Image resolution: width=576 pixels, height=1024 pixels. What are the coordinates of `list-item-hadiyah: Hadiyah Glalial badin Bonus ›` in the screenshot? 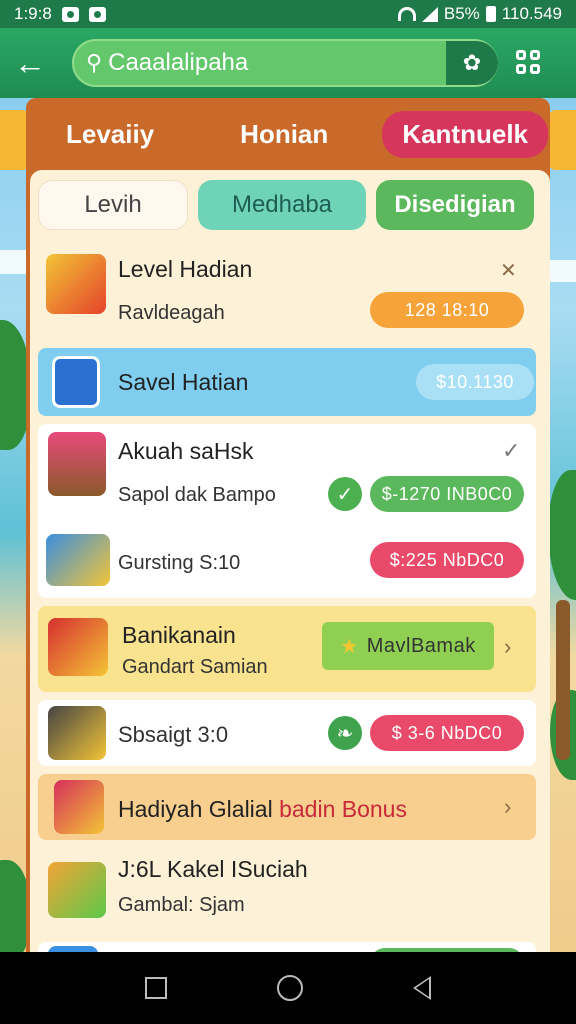 It's located at (287, 807).